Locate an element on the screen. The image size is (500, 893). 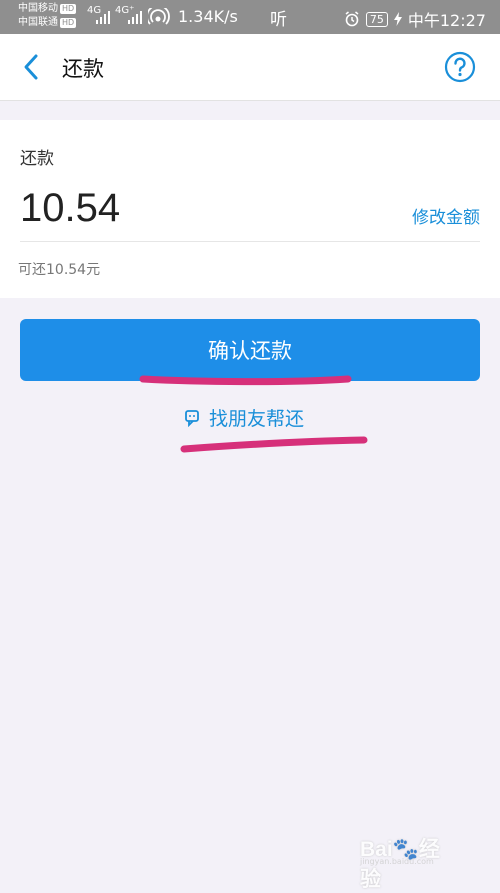
charging-icon is located at coordinates (397, 19).